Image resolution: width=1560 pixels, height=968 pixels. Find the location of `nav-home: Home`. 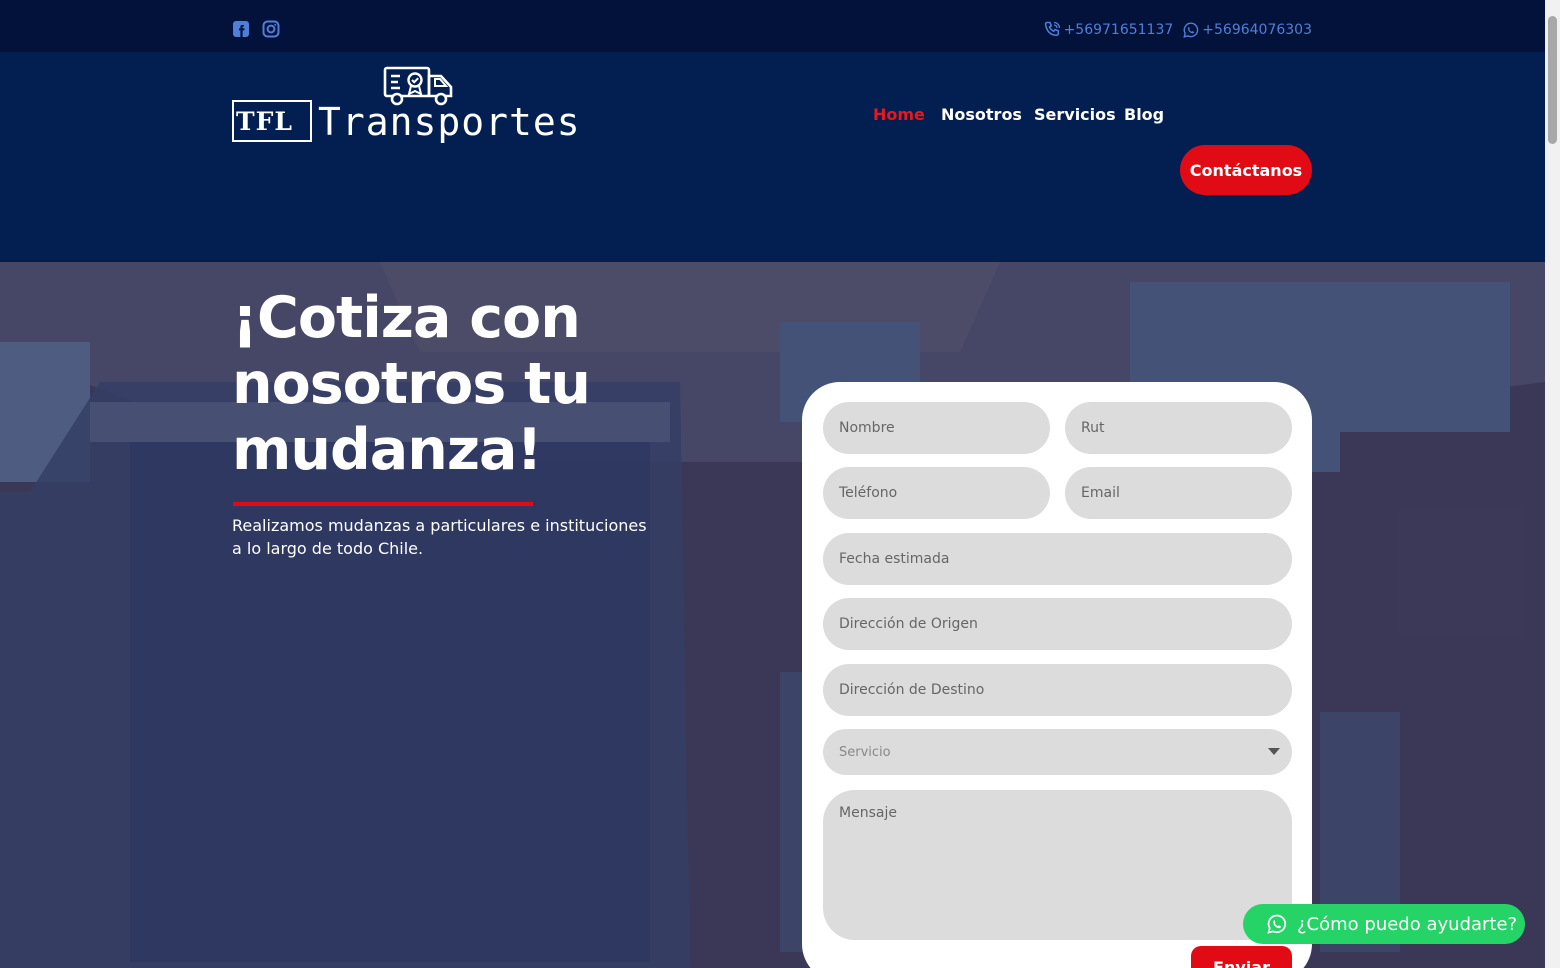

nav-home: Home is located at coordinates (899, 114).